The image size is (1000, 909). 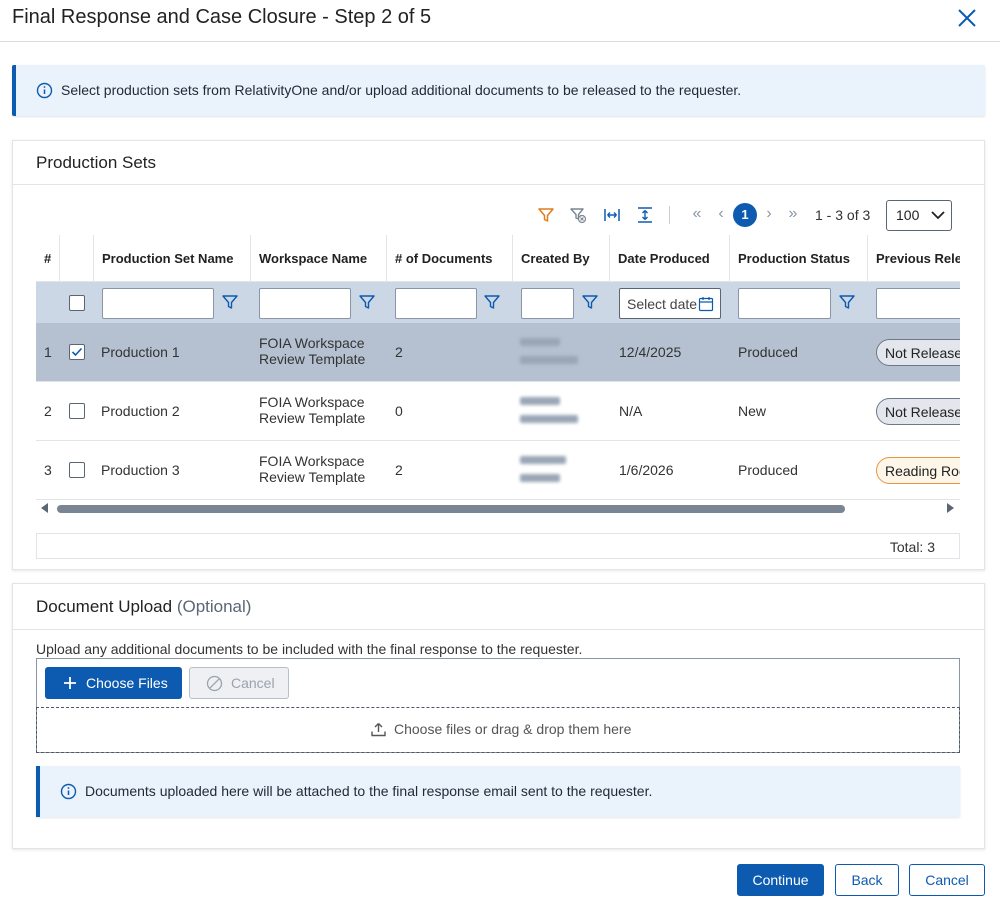 What do you see at coordinates (612, 215) in the screenshot?
I see `fit-columns-icon` at bounding box center [612, 215].